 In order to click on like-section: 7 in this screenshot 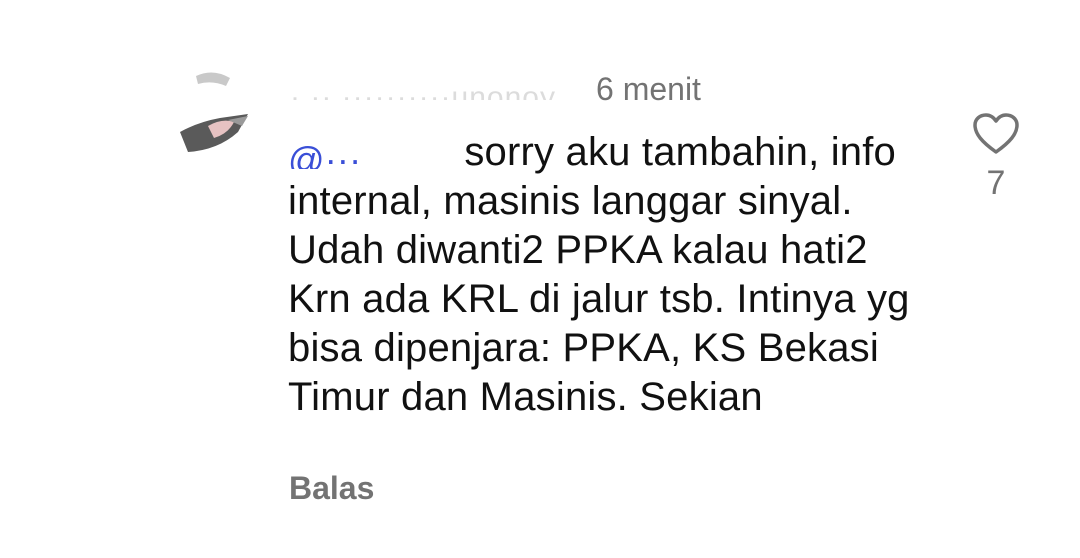, I will do `click(996, 157)`.